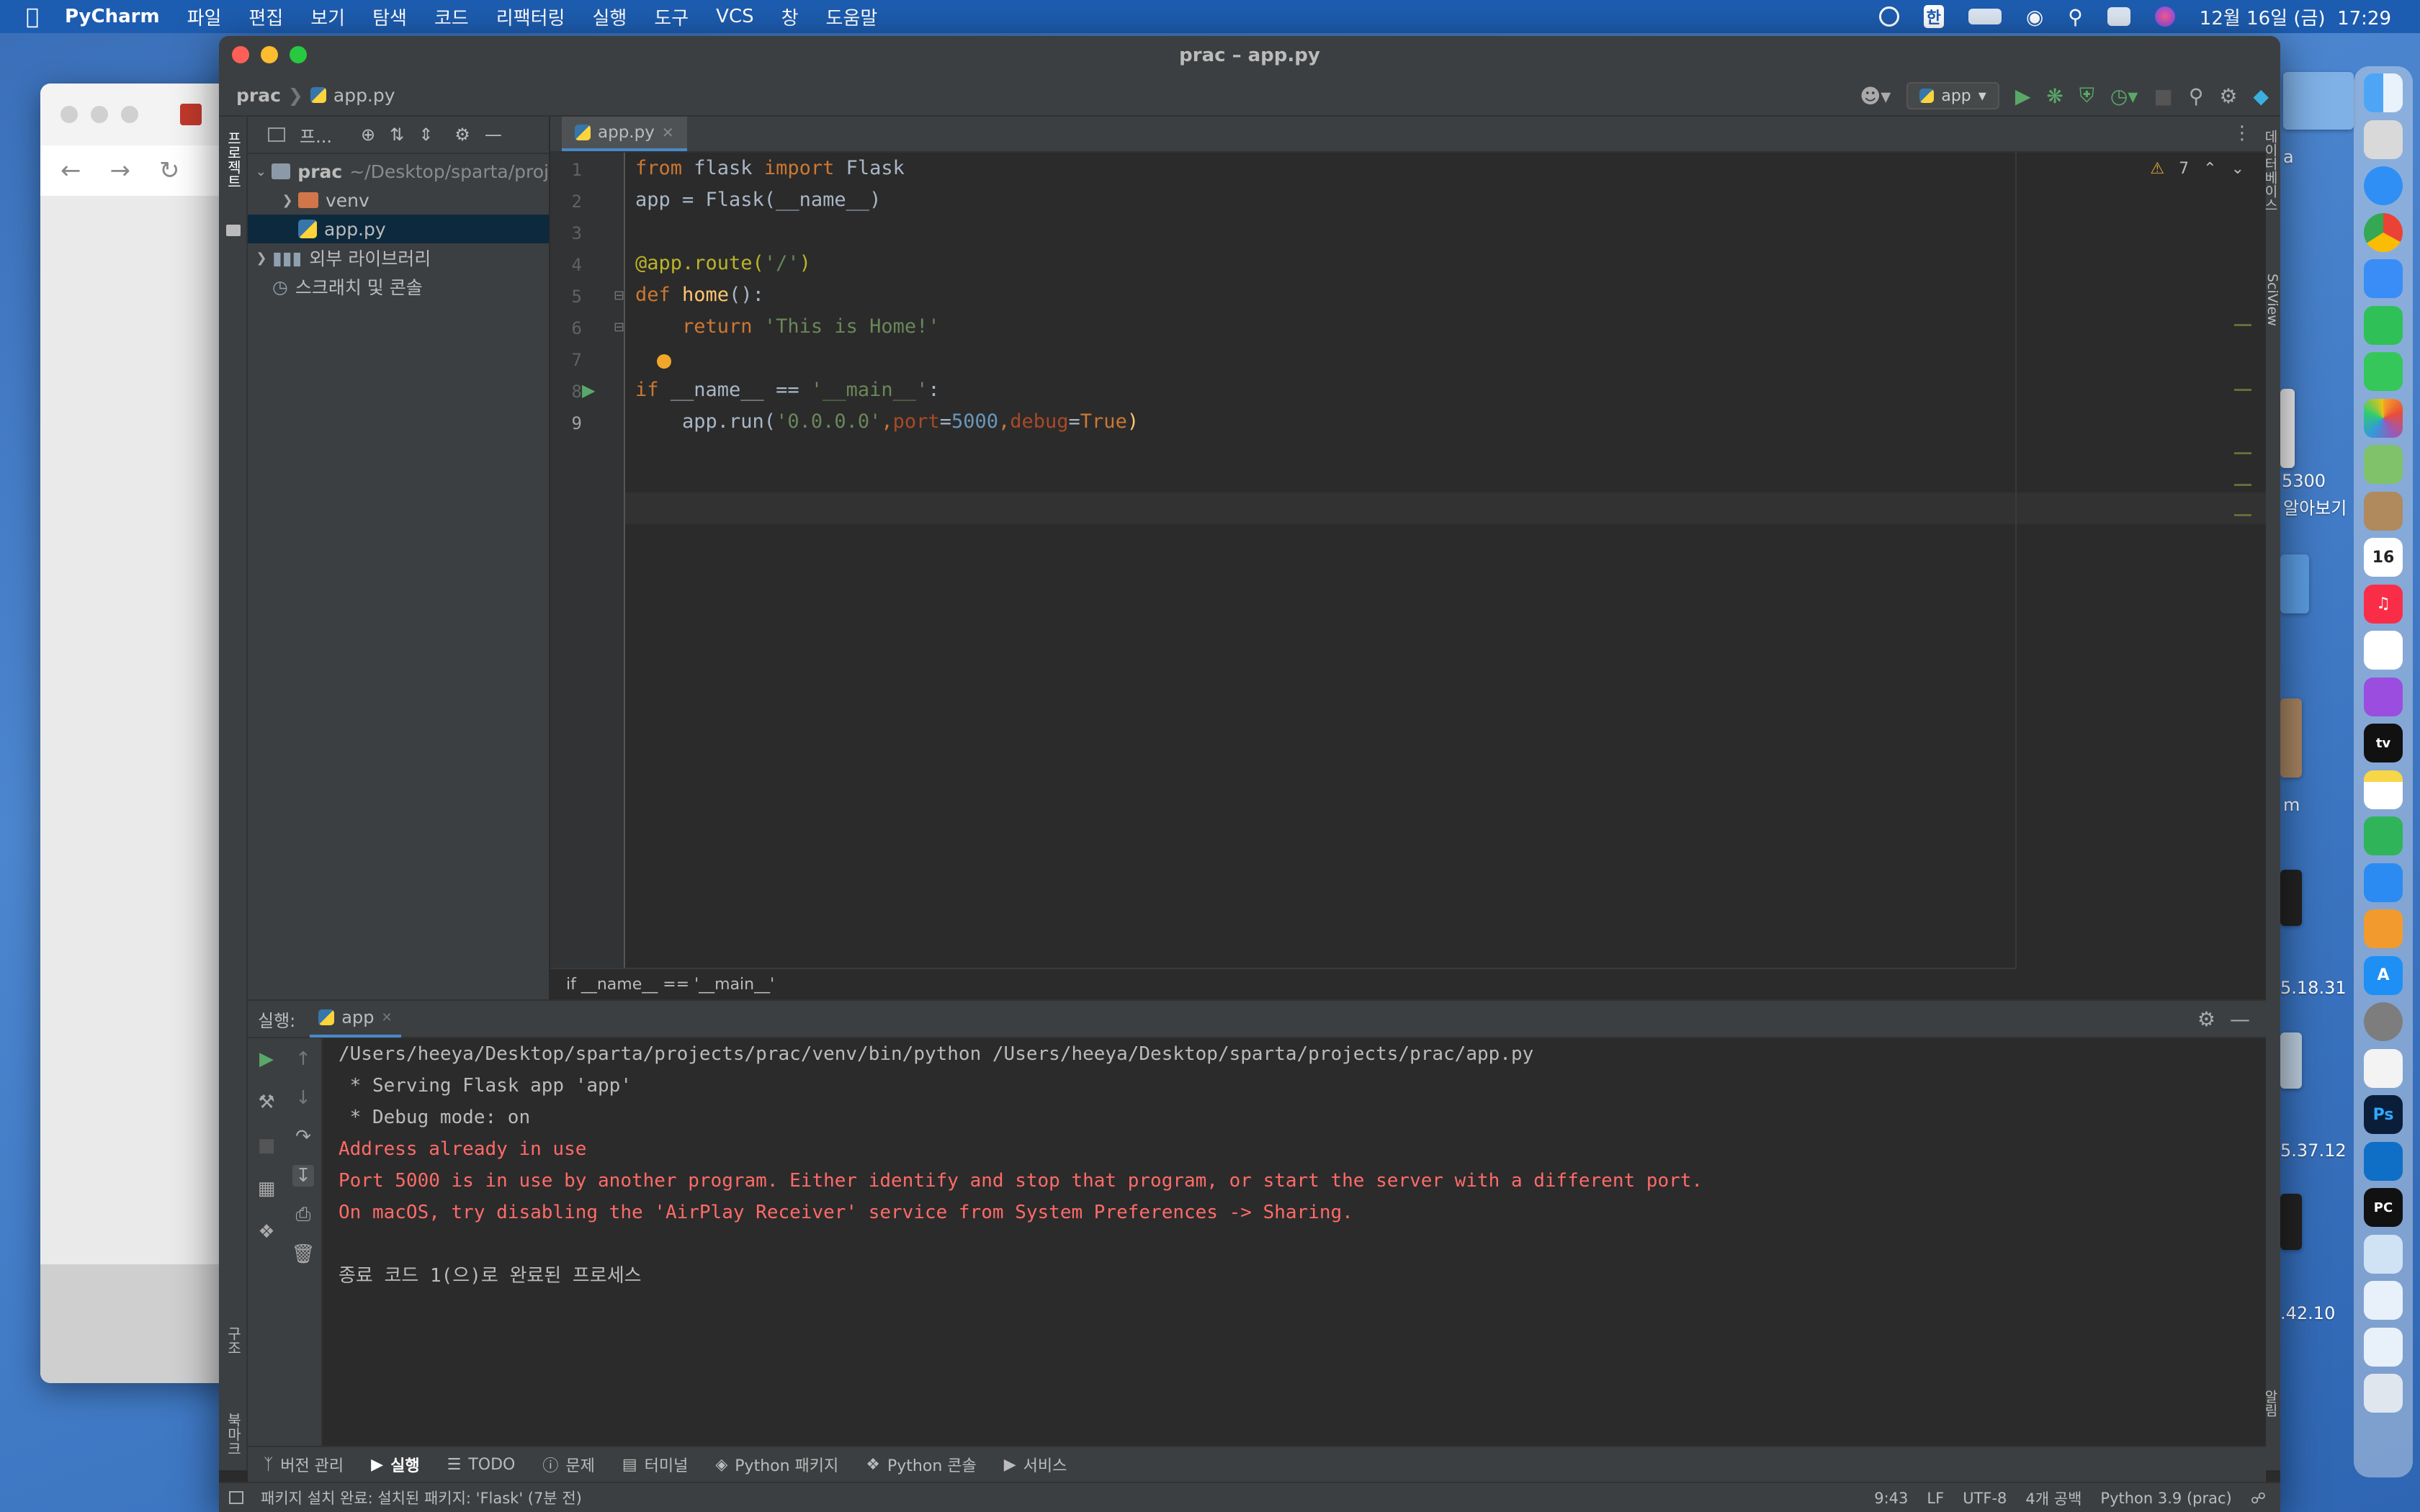 This screenshot has height=1512, width=2420. Describe the element at coordinates (887, 422) in the screenshot. I see `code-line: app.run('0.0.0.0',port=5000,debug=True)` at that location.